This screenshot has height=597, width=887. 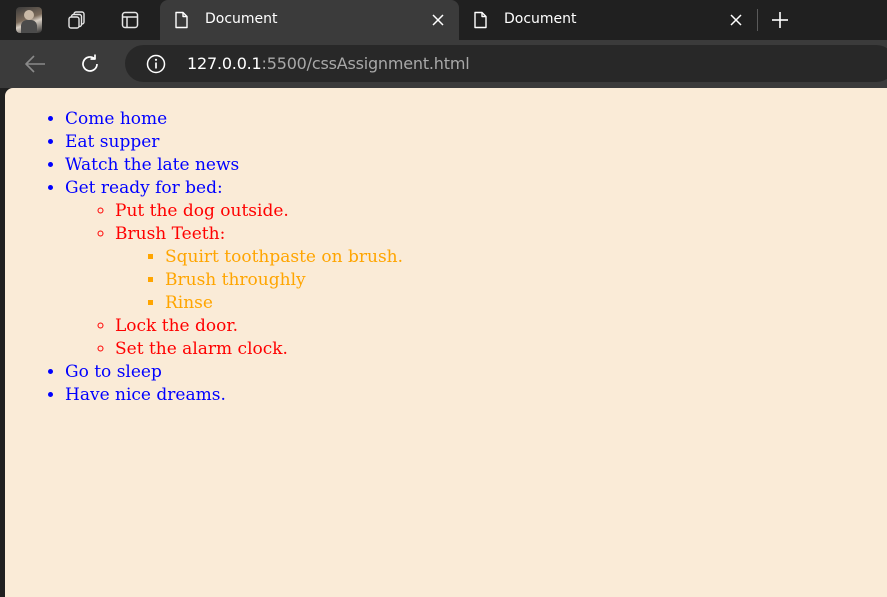 I want to click on new-tab-button, so click(x=780, y=20).